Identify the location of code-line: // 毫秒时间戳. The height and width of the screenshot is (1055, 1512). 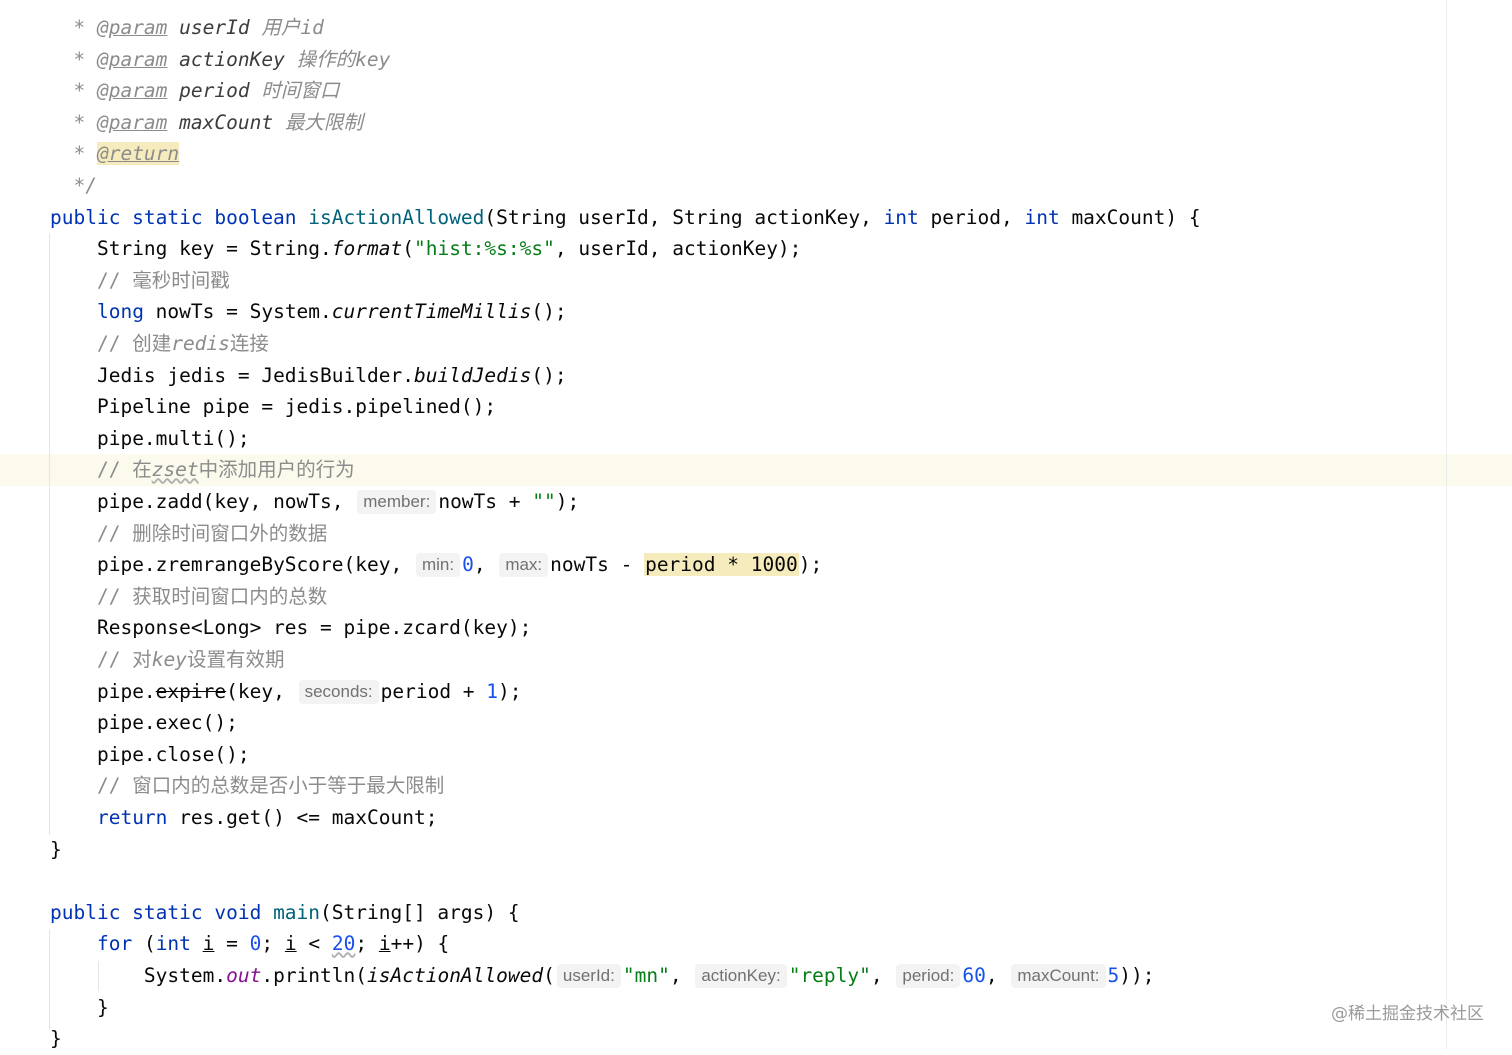
(723, 281).